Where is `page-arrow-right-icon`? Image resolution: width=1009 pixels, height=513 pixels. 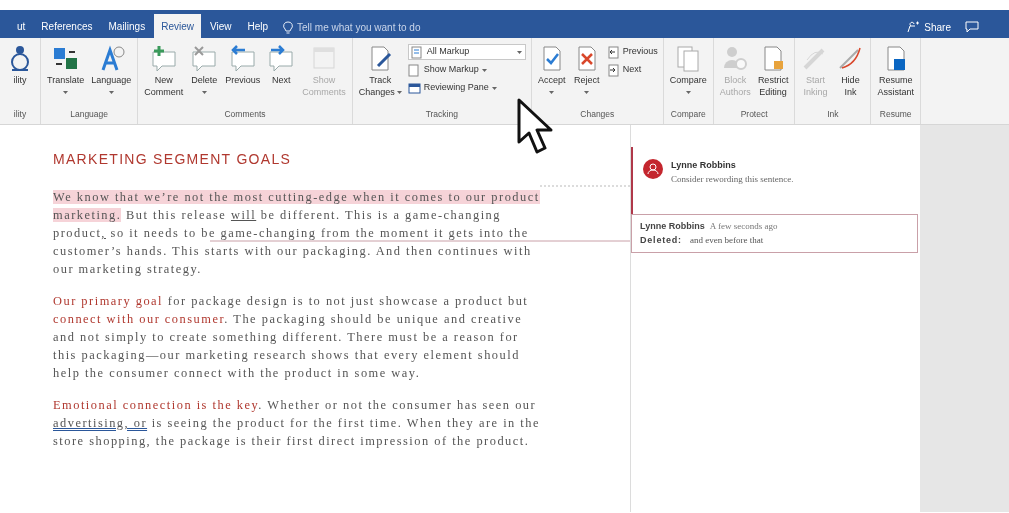 page-arrow-right-icon is located at coordinates (613, 70).